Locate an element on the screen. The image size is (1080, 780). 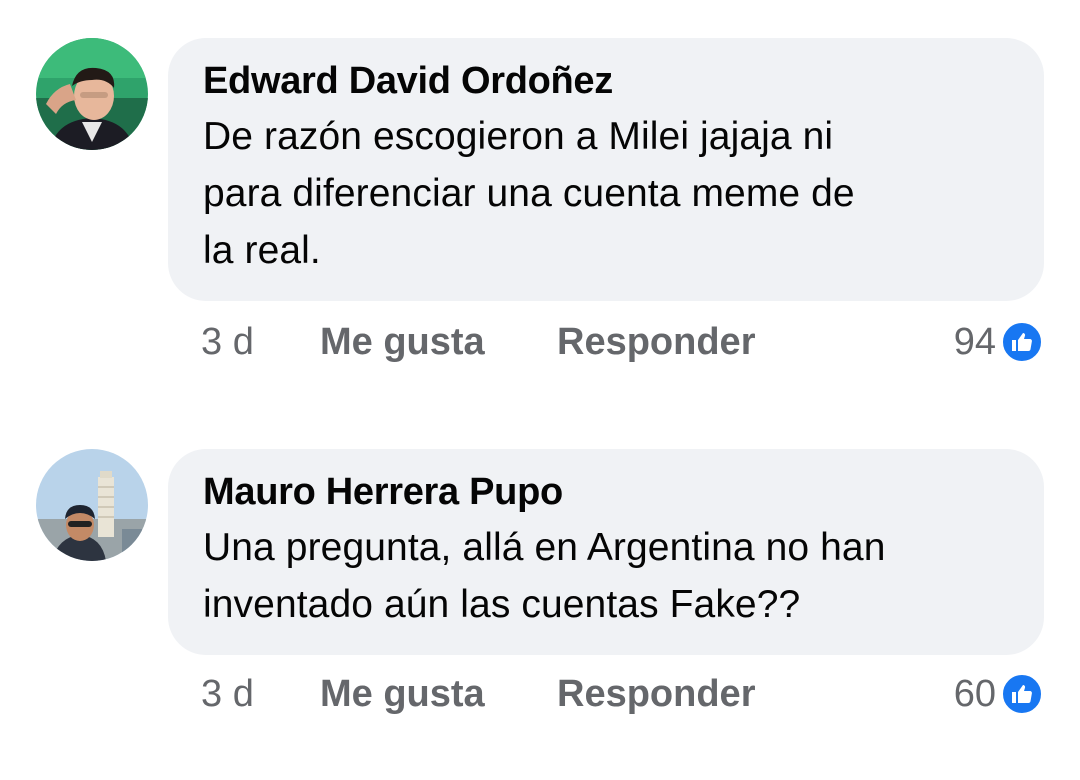
comment-actions: 3 d Me gusta Responder 94 is located at coordinates (622, 342).